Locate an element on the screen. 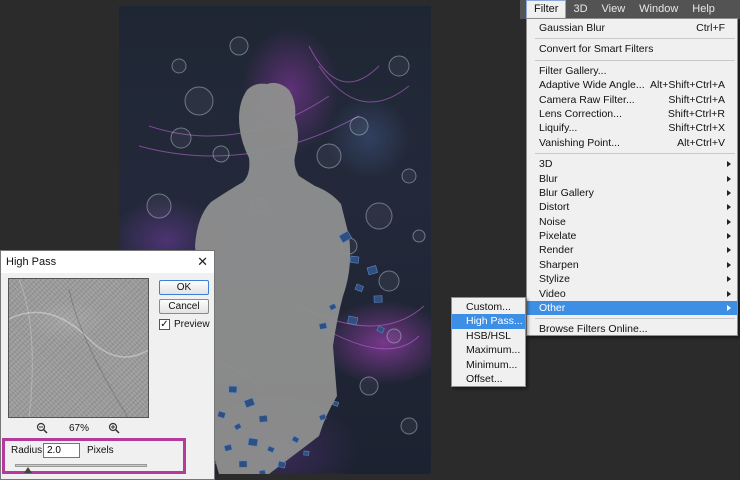 Image resolution: width=740 pixels, height=480 pixels. menu-item-sharpen: Sharpen is located at coordinates (632, 265).